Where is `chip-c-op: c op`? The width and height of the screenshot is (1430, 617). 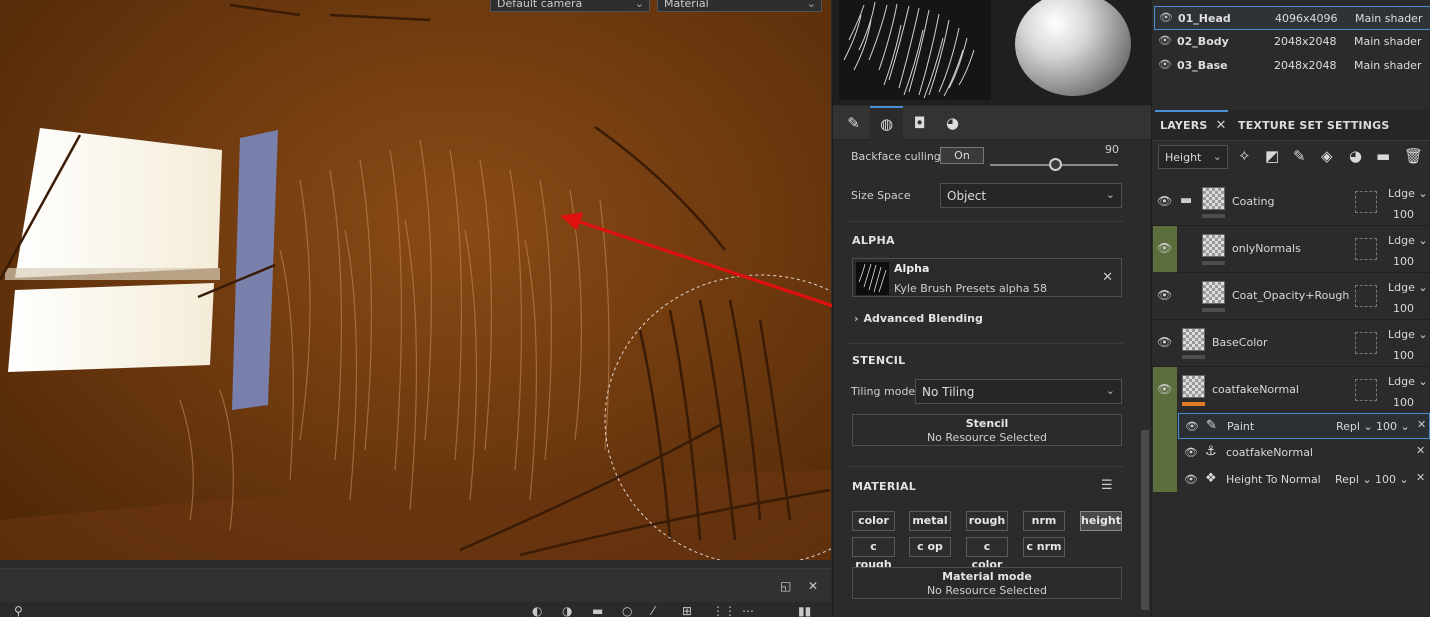 chip-c-op: c op is located at coordinates (930, 547).